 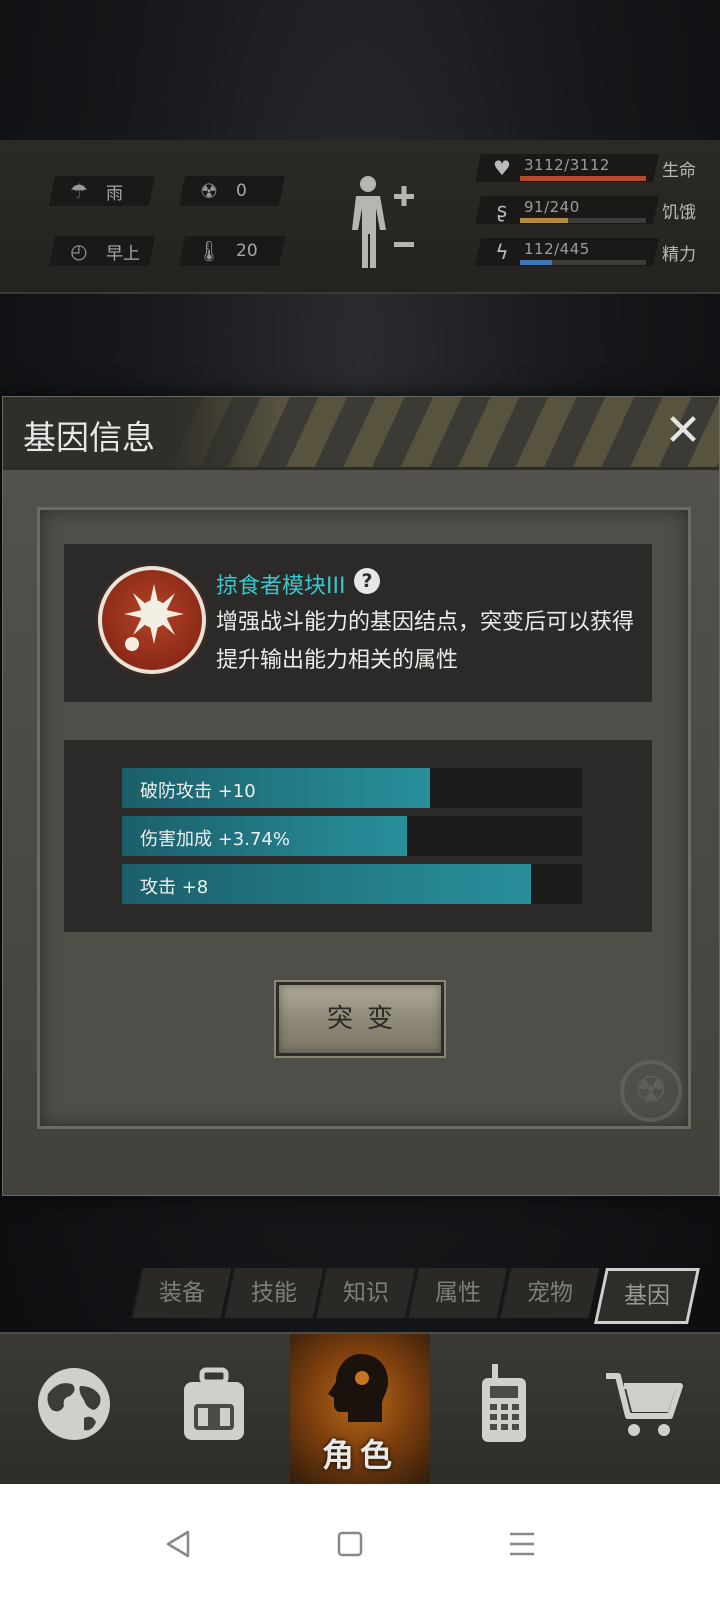 What do you see at coordinates (536, 262) in the screenshot?
I see `energy-bar-fill` at bounding box center [536, 262].